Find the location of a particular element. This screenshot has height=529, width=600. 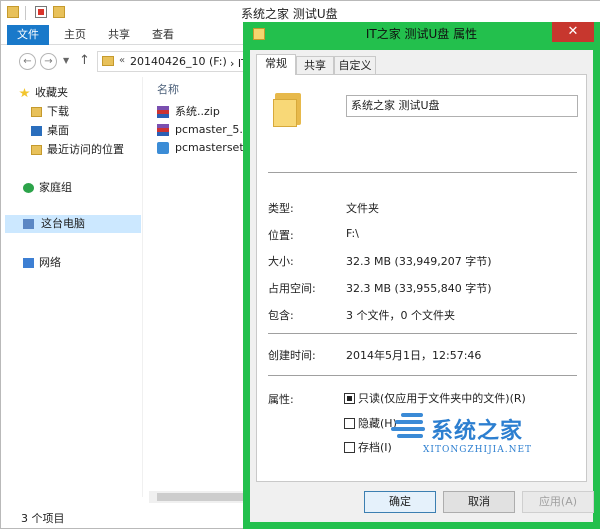

sidebar-item-label: 收藏夹 is located at coordinates (51, 92).